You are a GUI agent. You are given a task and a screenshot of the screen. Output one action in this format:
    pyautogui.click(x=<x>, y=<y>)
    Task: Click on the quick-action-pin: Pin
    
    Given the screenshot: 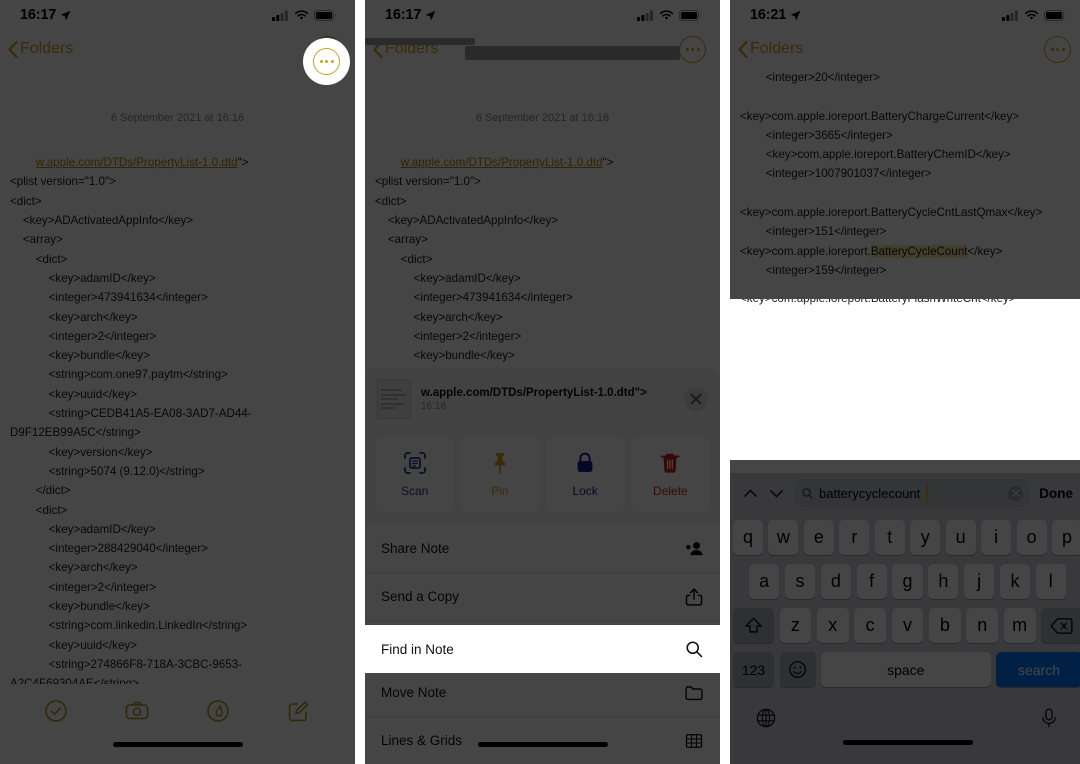 What is the action you would take?
    pyautogui.click(x=500, y=474)
    